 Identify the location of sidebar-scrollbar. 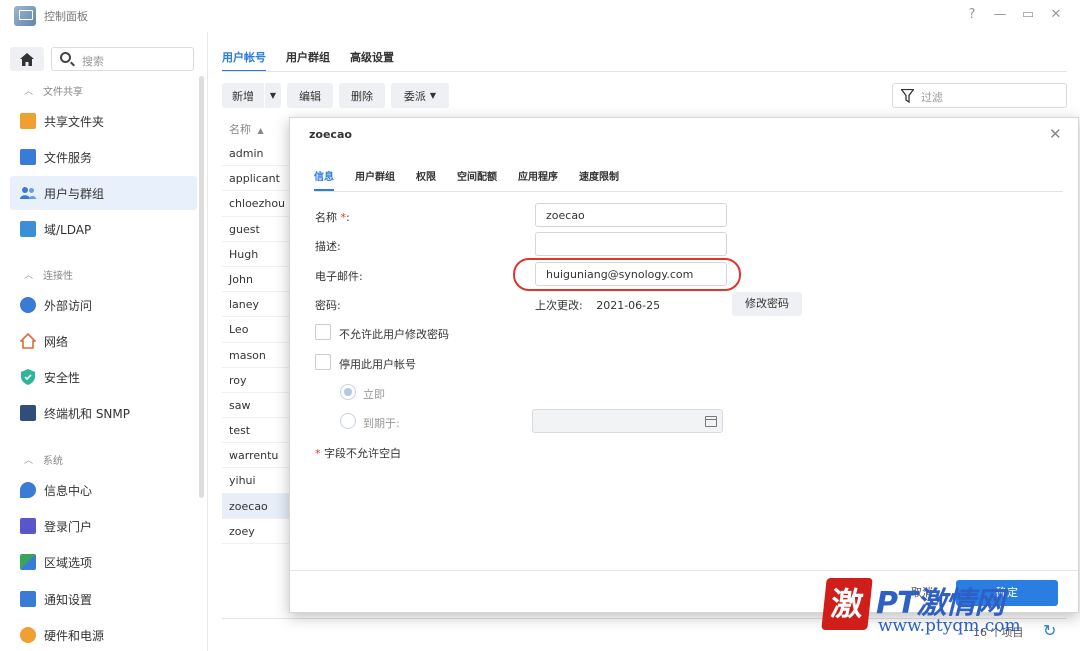
(201, 287).